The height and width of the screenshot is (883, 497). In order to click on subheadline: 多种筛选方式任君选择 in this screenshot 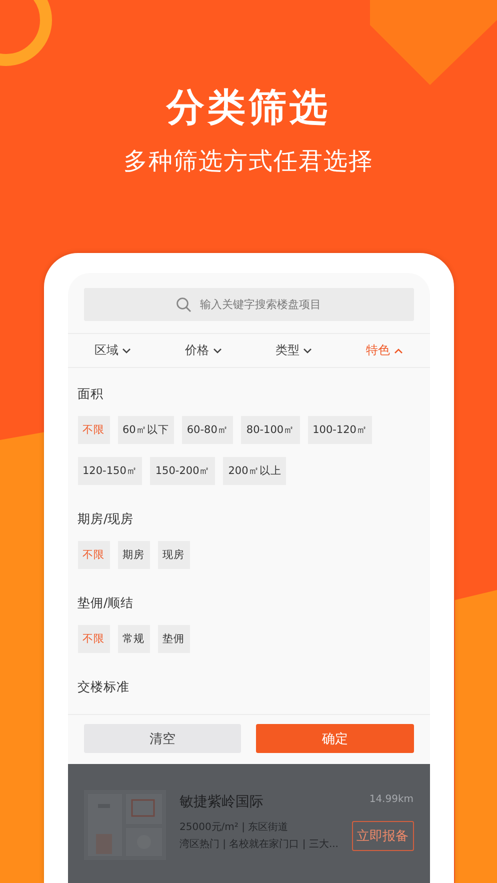, I will do `click(249, 161)`.